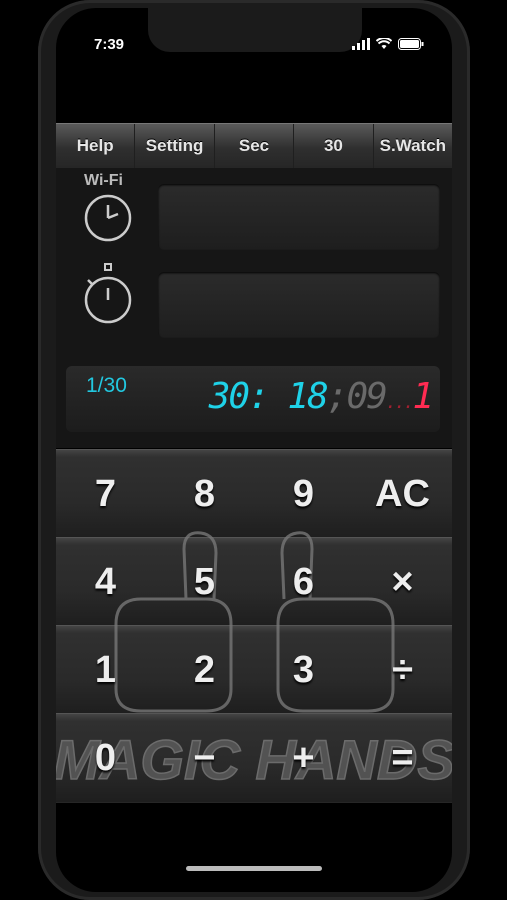 This screenshot has height=900, width=507. What do you see at coordinates (402, 582) in the screenshot?
I see `key-multiply: ×` at bounding box center [402, 582].